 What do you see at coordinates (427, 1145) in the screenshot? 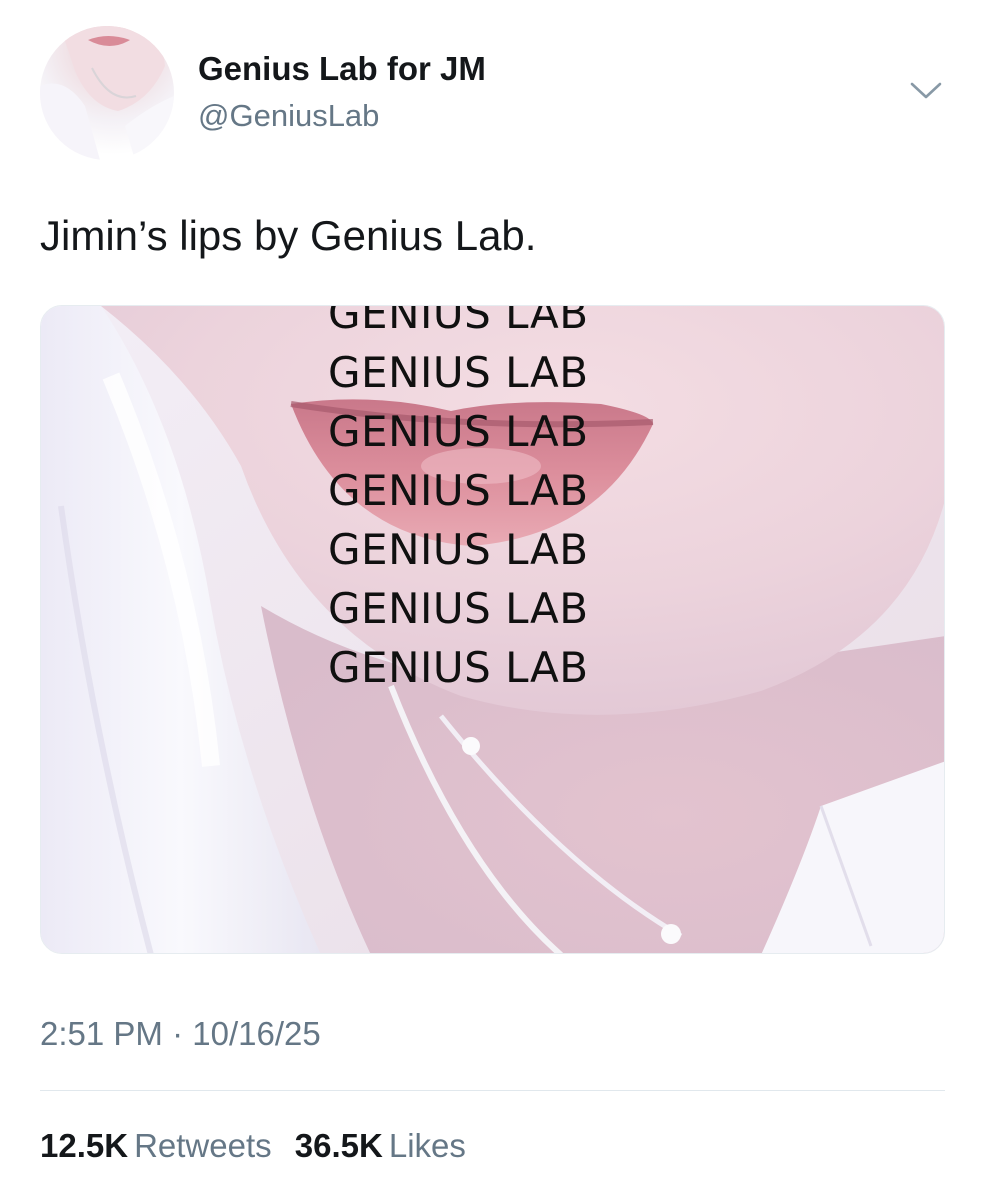
I see `likes-label: Likes` at bounding box center [427, 1145].